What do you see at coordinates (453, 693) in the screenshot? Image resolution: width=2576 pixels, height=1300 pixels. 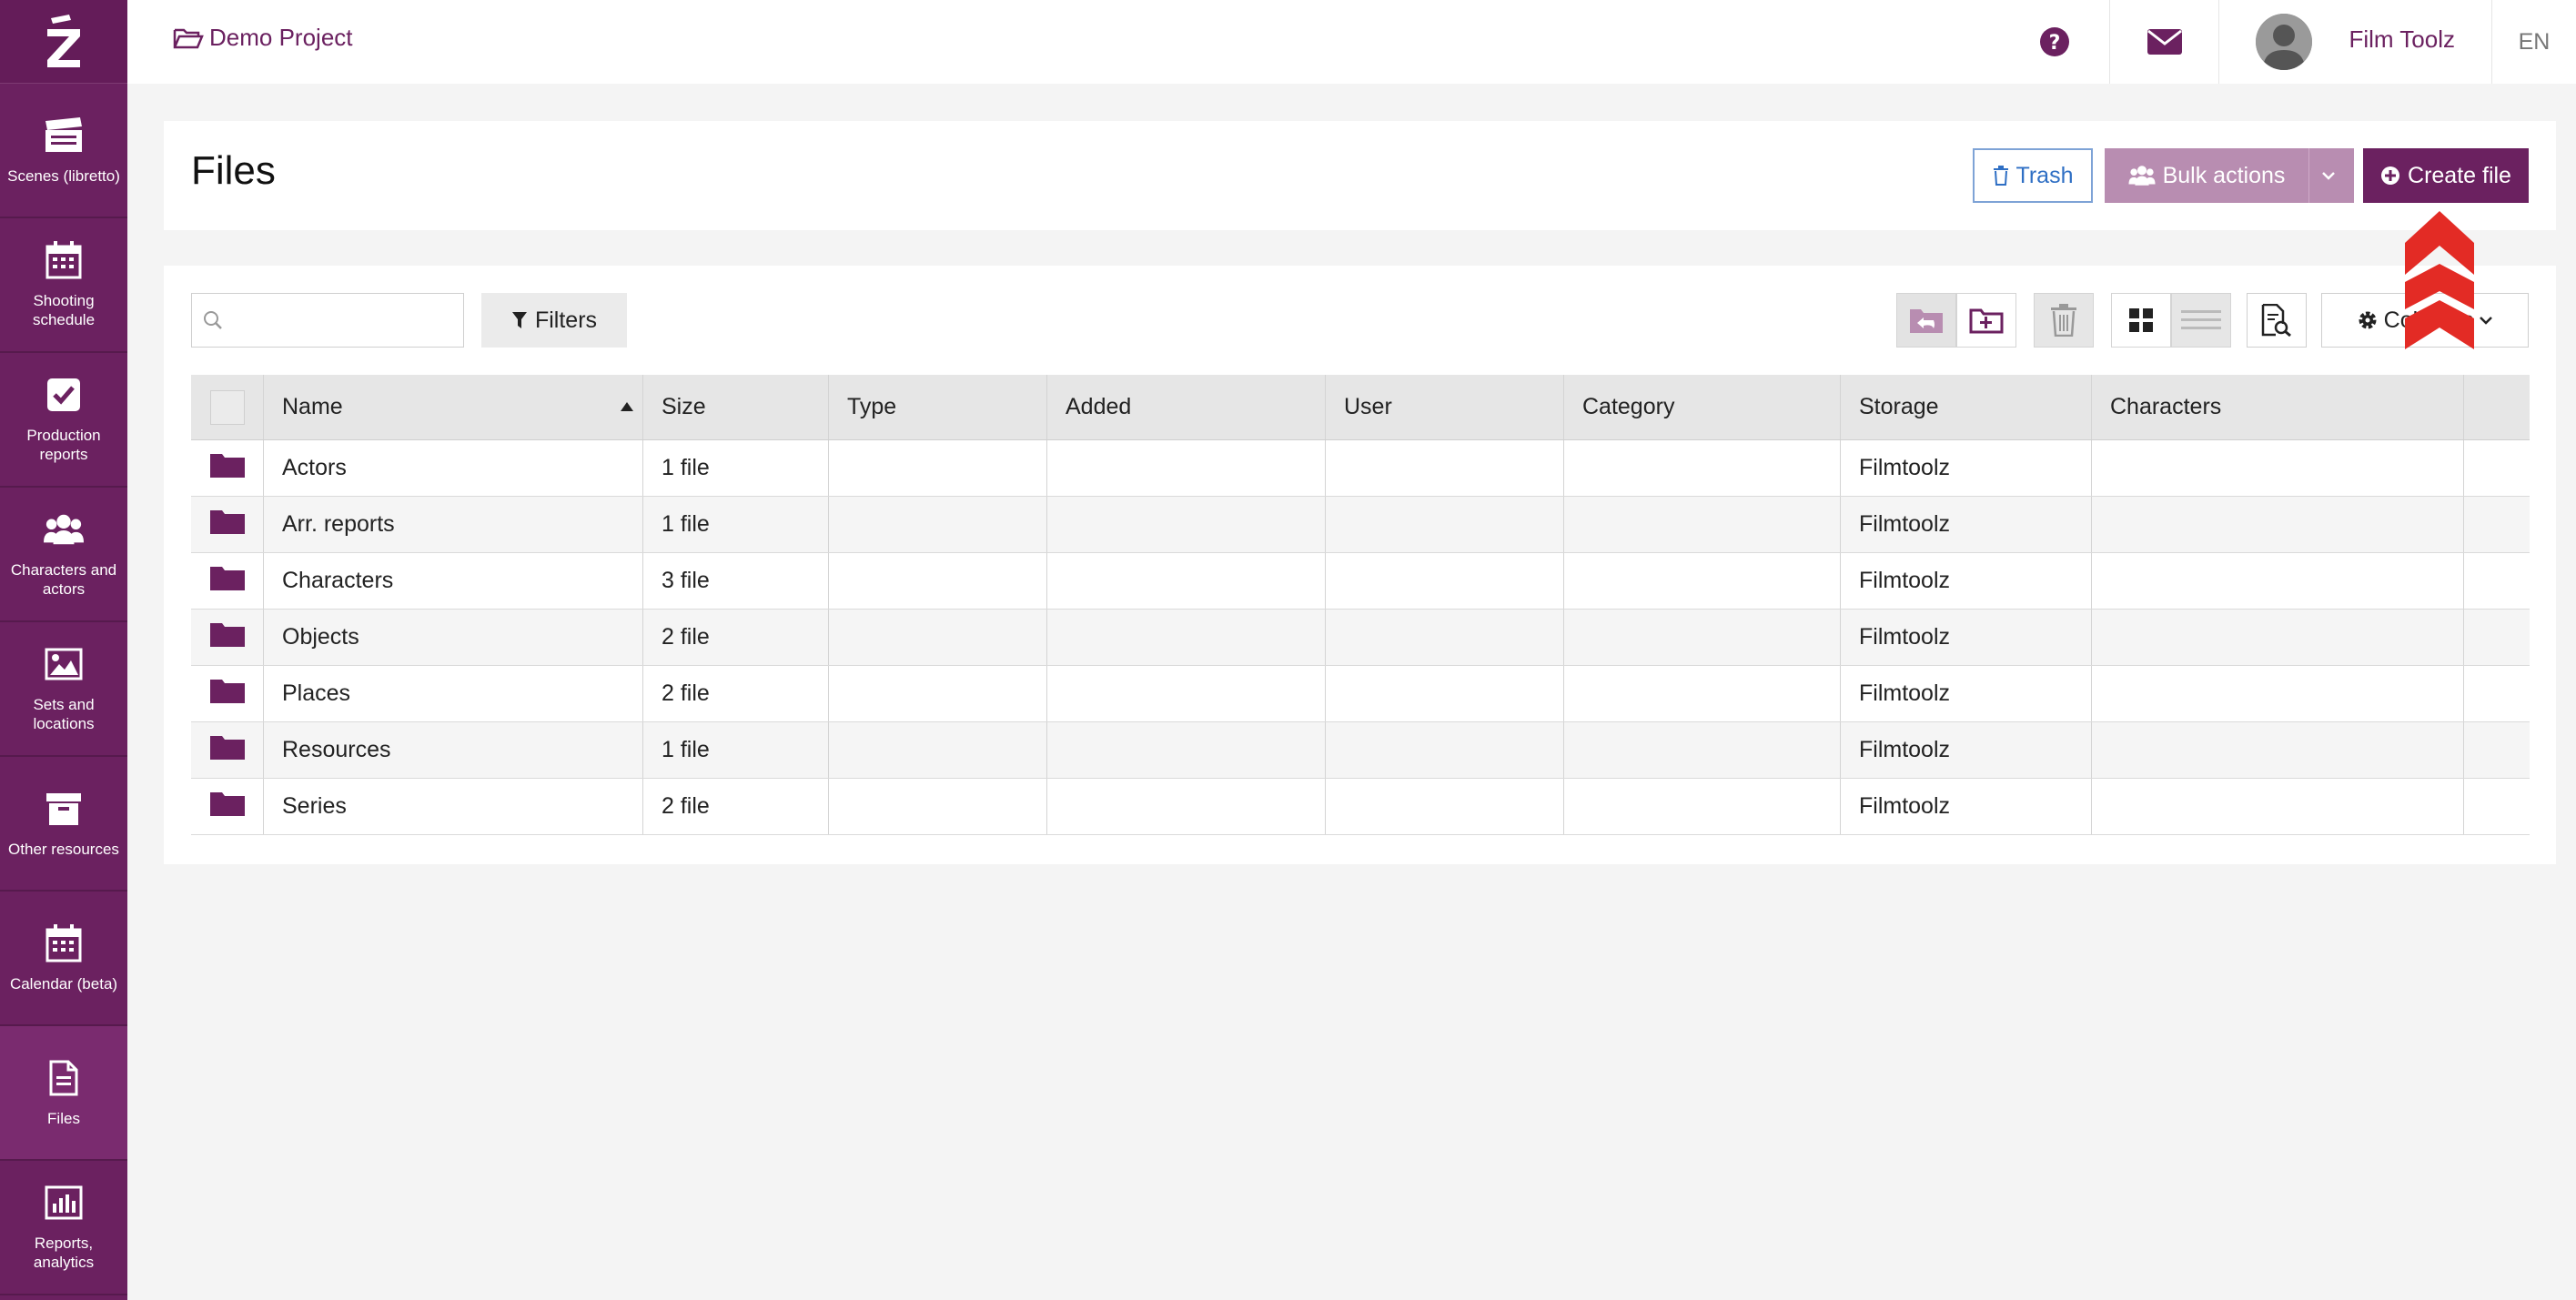 I see `cell-name: Places` at bounding box center [453, 693].